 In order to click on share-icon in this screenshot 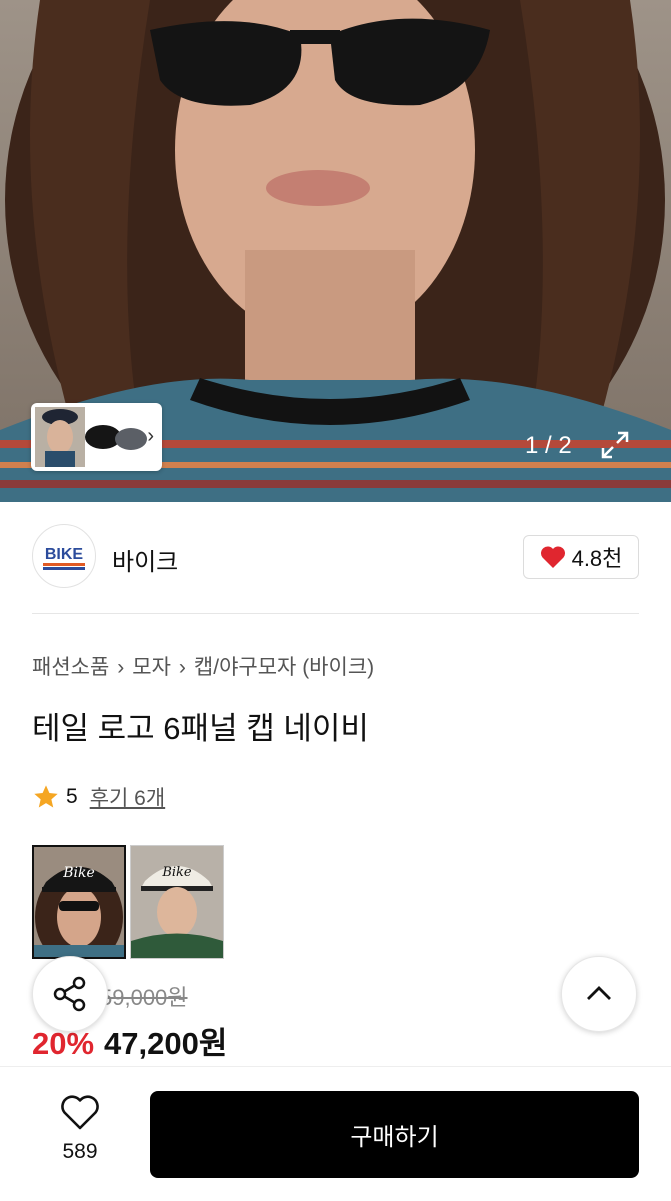, I will do `click(69, 994)`.